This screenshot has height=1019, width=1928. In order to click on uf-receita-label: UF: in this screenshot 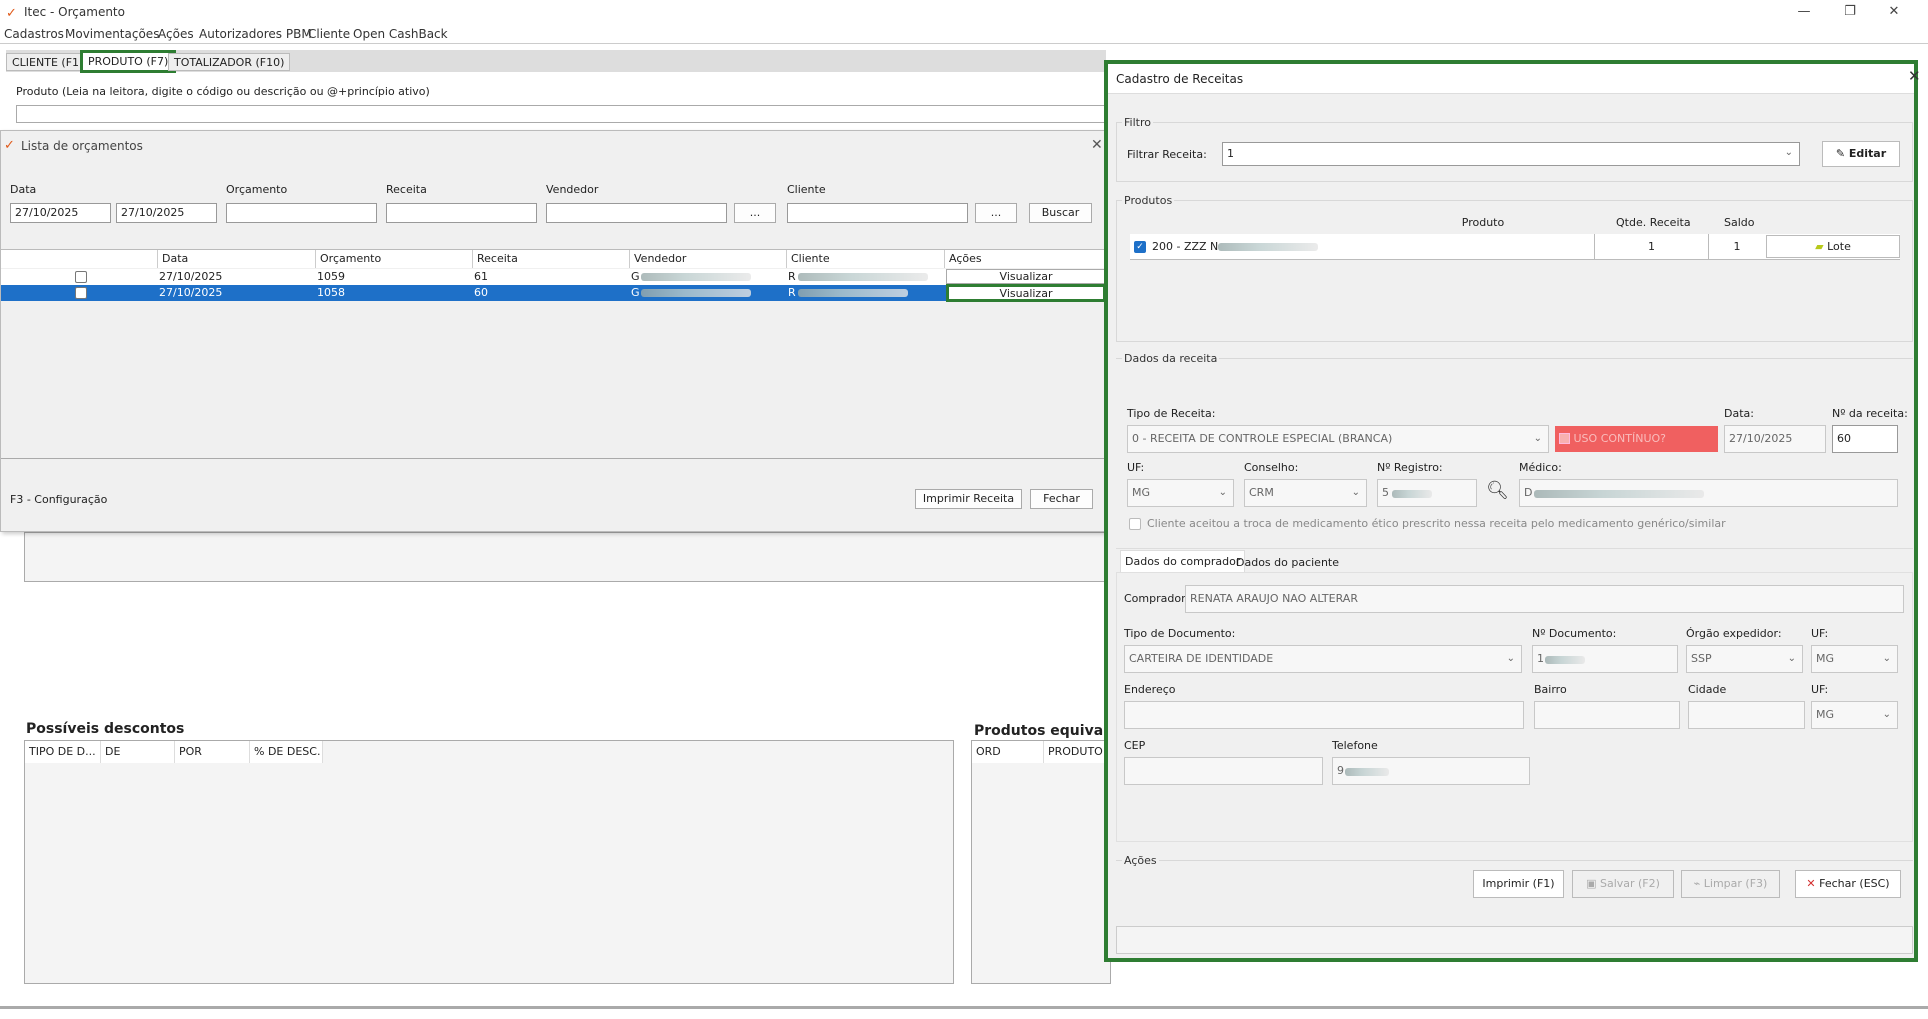, I will do `click(1136, 467)`.